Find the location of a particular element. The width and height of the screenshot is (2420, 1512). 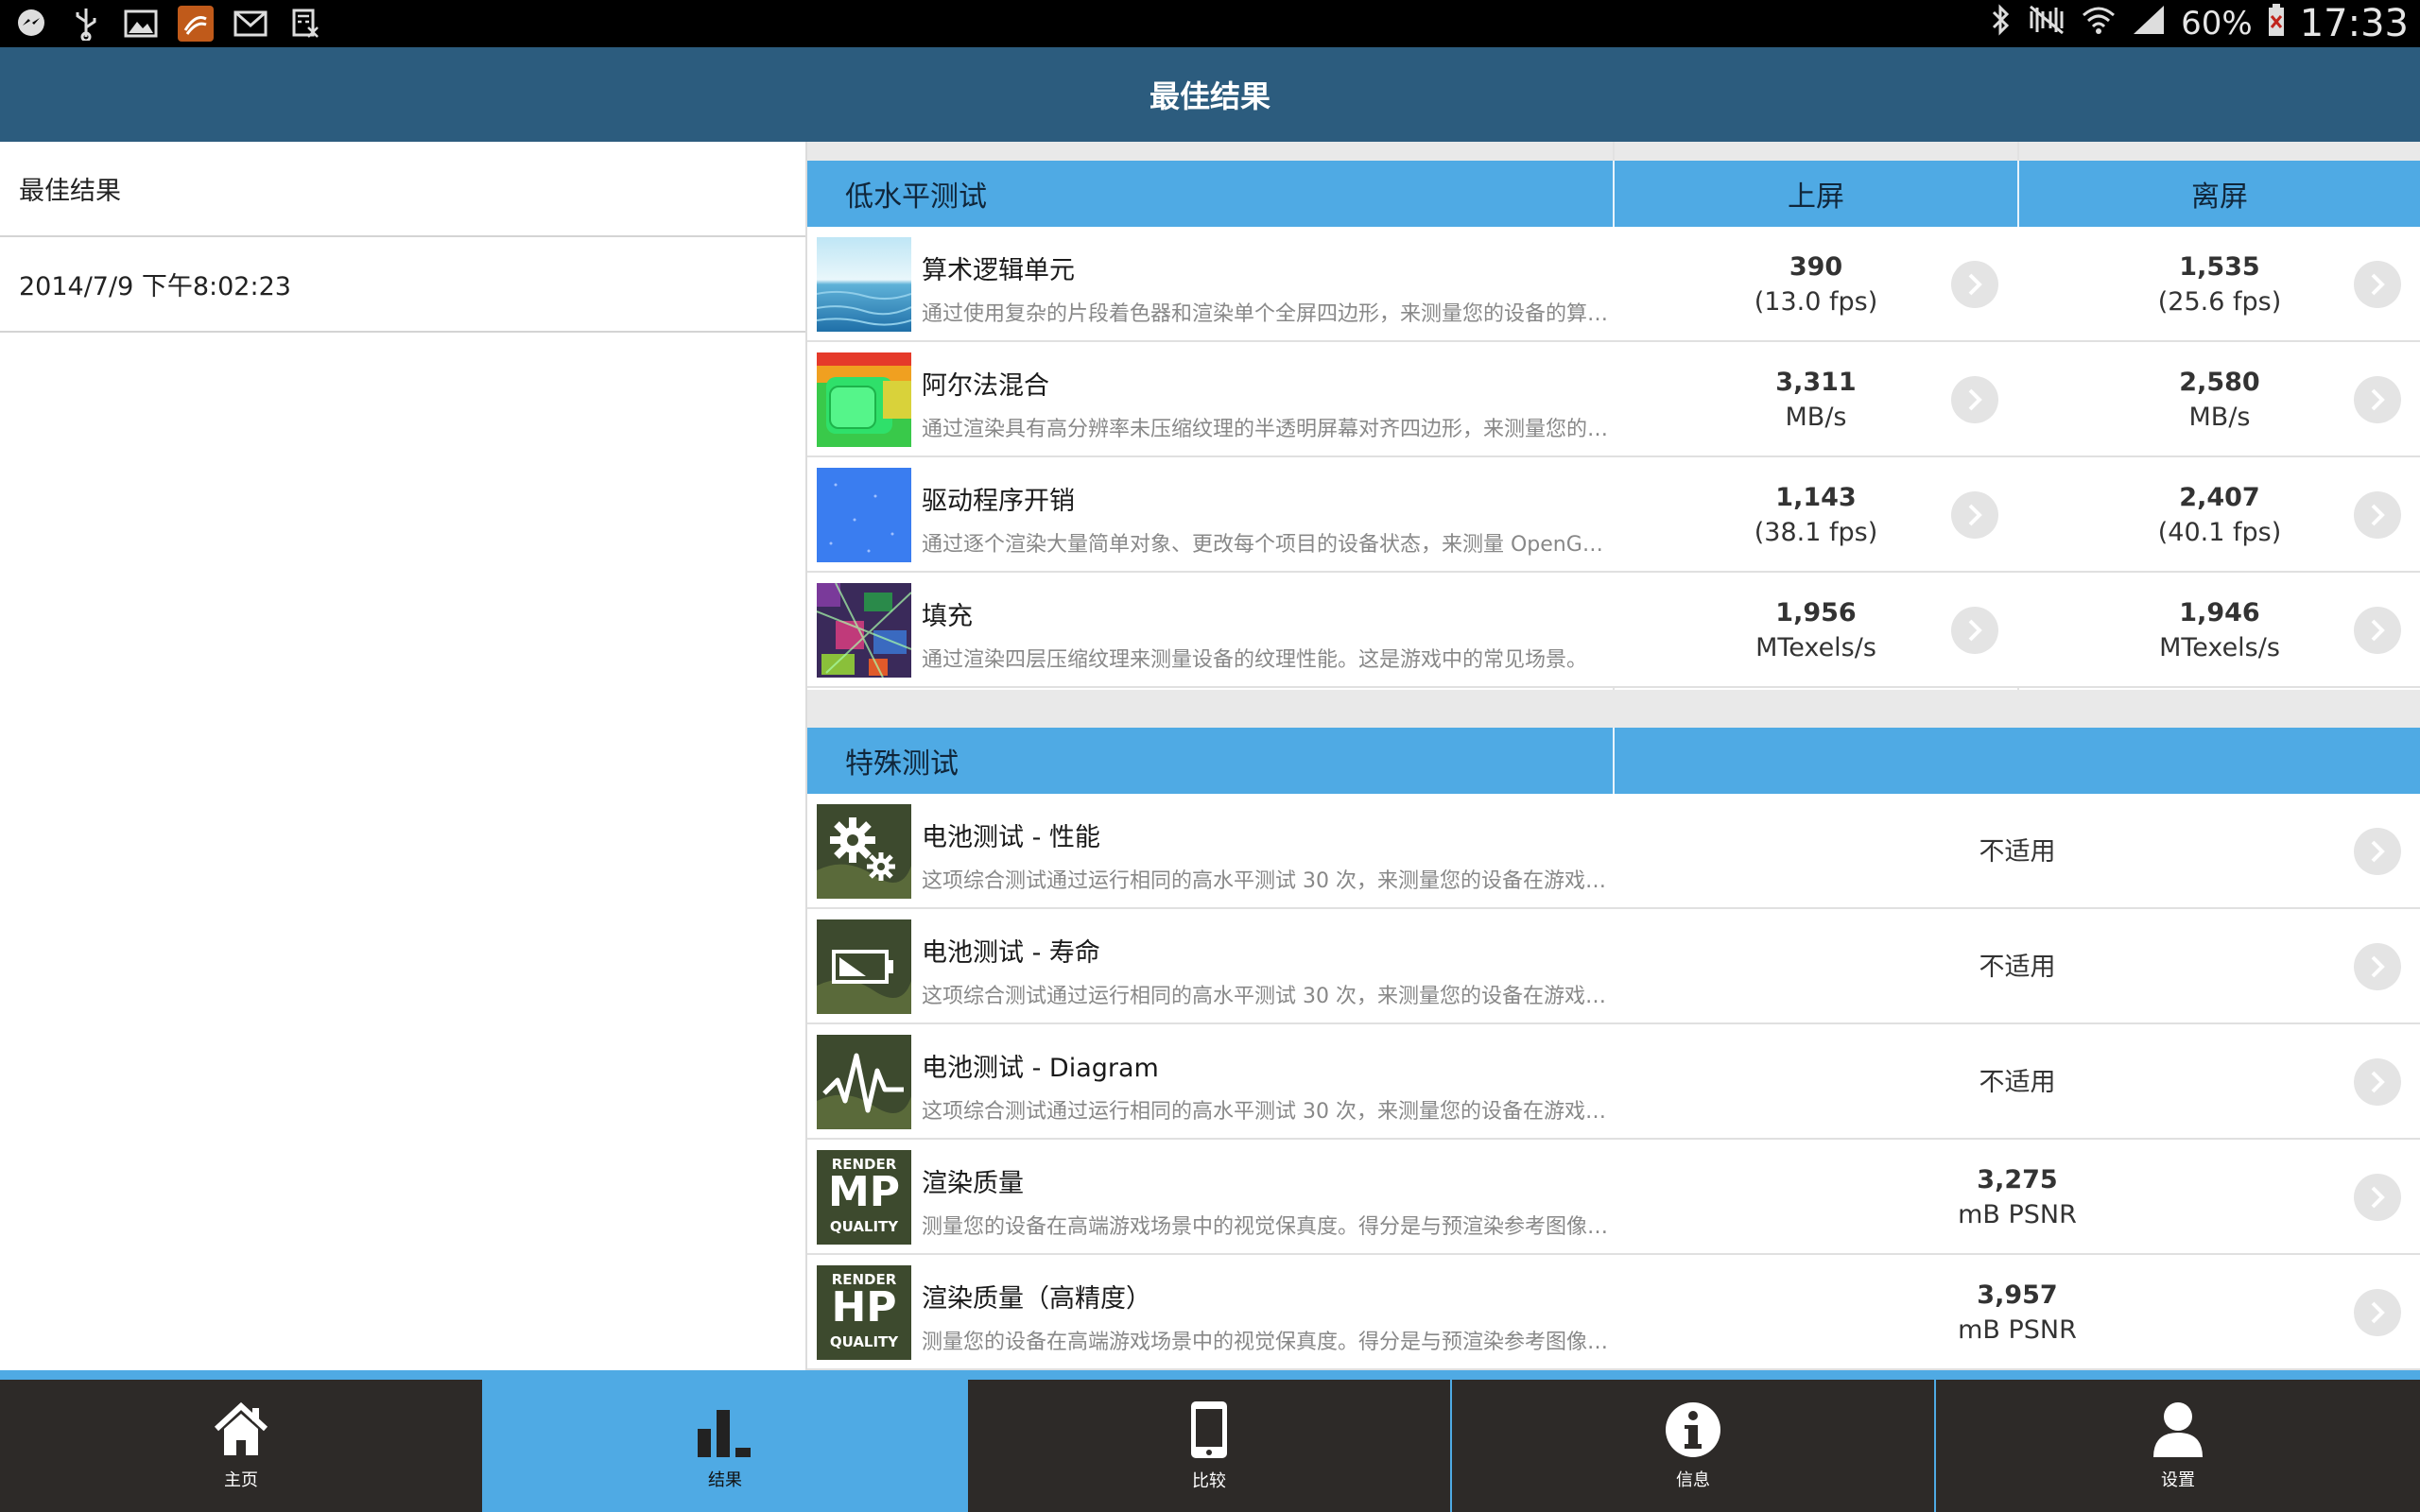

section-header-special: 特殊测试 is located at coordinates (1613, 761).